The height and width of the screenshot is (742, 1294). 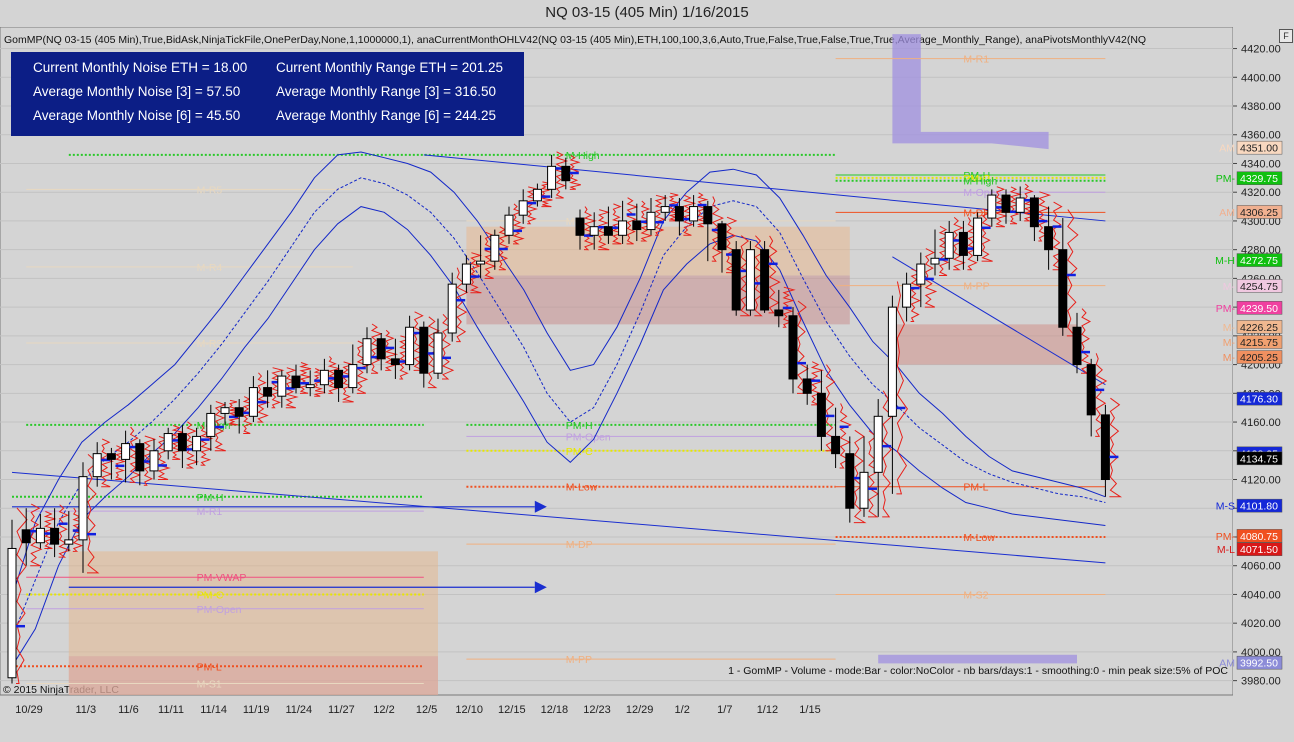 What do you see at coordinates (29, 710) in the screenshot?
I see `x-tick-label: 10/29` at bounding box center [29, 710].